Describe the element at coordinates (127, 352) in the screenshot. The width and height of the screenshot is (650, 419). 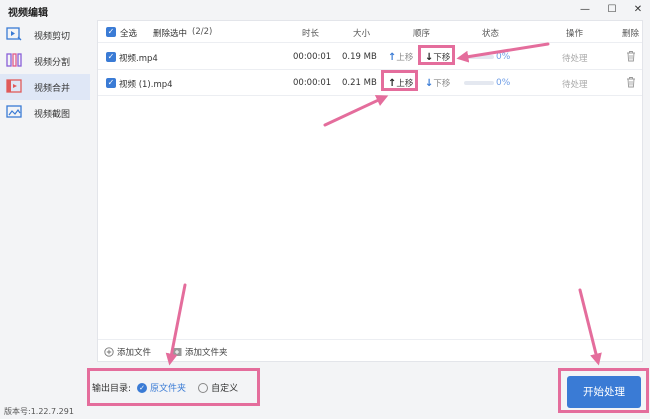
I see `add-file-button: 添加文件` at that location.